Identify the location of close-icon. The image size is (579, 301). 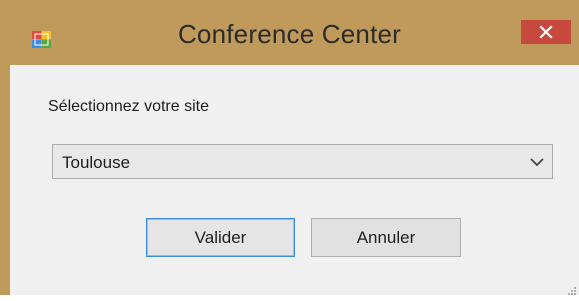
(546, 32).